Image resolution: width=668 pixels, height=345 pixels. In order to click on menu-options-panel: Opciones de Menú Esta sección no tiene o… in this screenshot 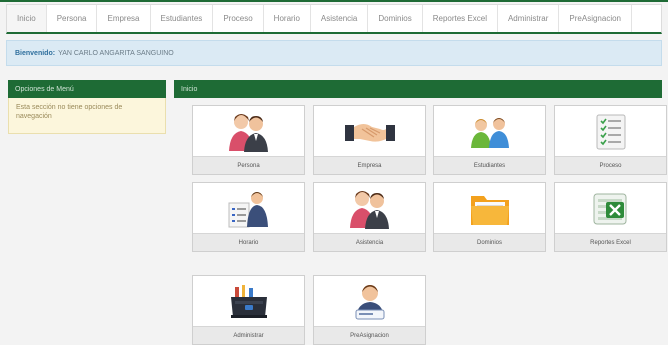, I will do `click(87, 107)`.